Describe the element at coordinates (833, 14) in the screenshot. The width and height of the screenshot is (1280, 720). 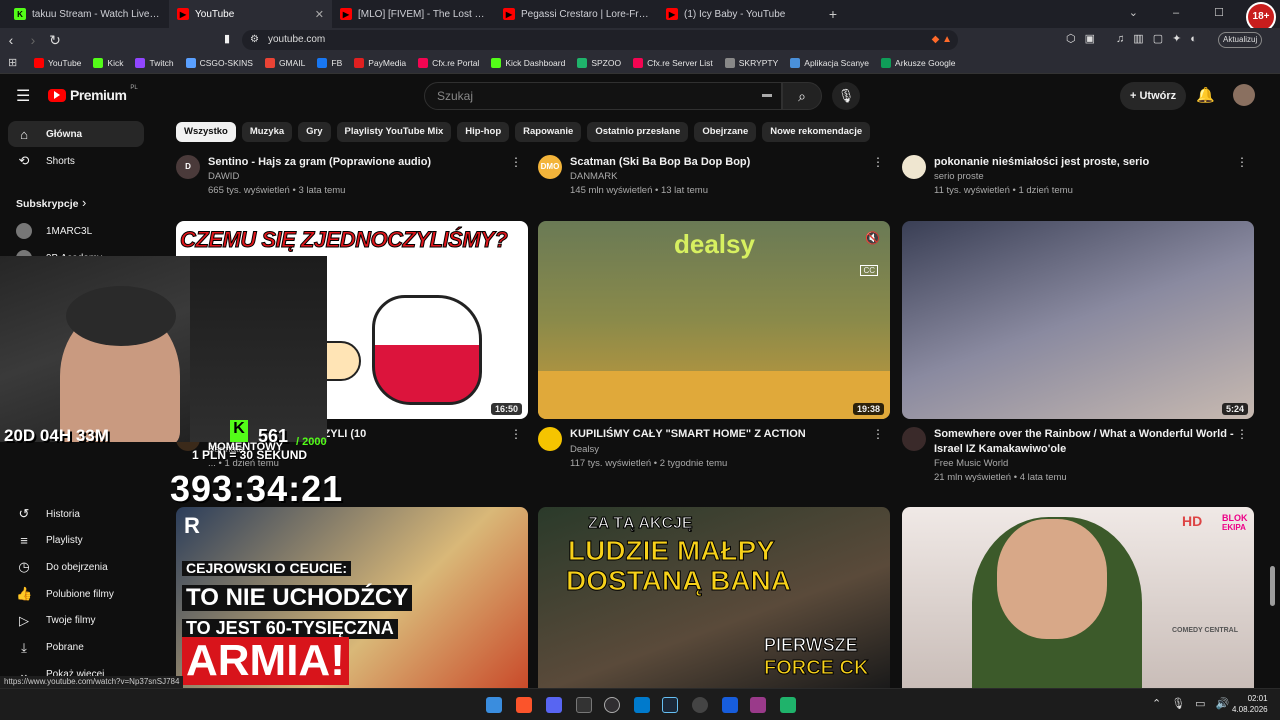
I see `new-tab-button: +` at that location.